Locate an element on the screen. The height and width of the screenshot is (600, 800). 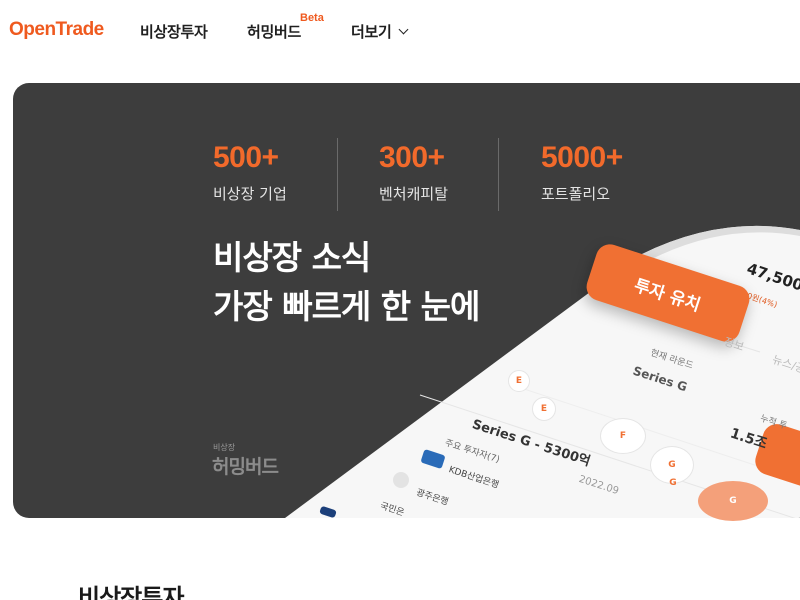
stat-label: 벤처캐피탈 is located at coordinates (414, 194).